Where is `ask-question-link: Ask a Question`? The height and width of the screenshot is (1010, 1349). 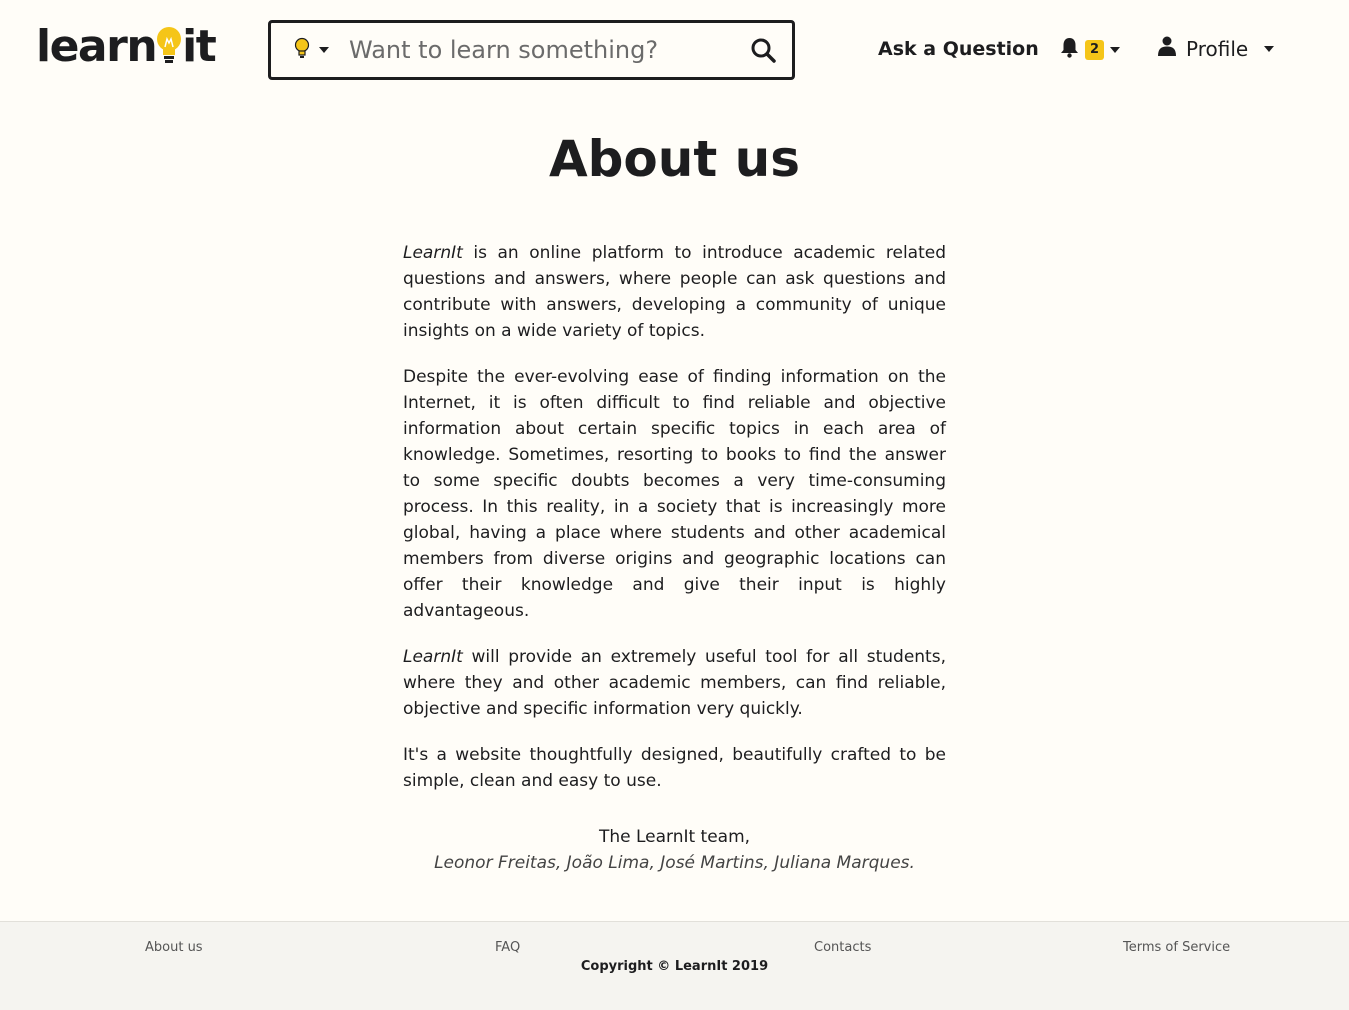
ask-question-link: Ask a Question is located at coordinates (958, 49).